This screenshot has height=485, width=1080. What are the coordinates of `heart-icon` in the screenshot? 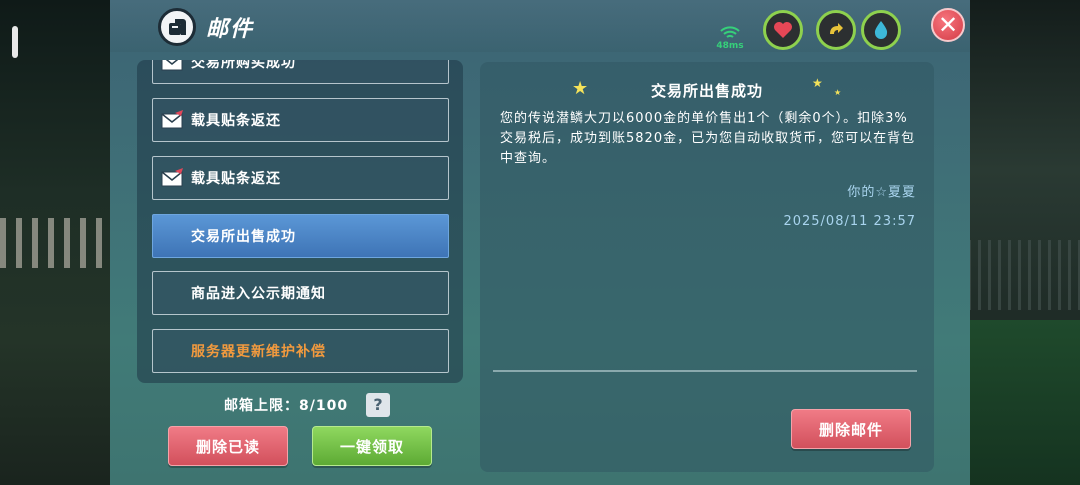 It's located at (783, 30).